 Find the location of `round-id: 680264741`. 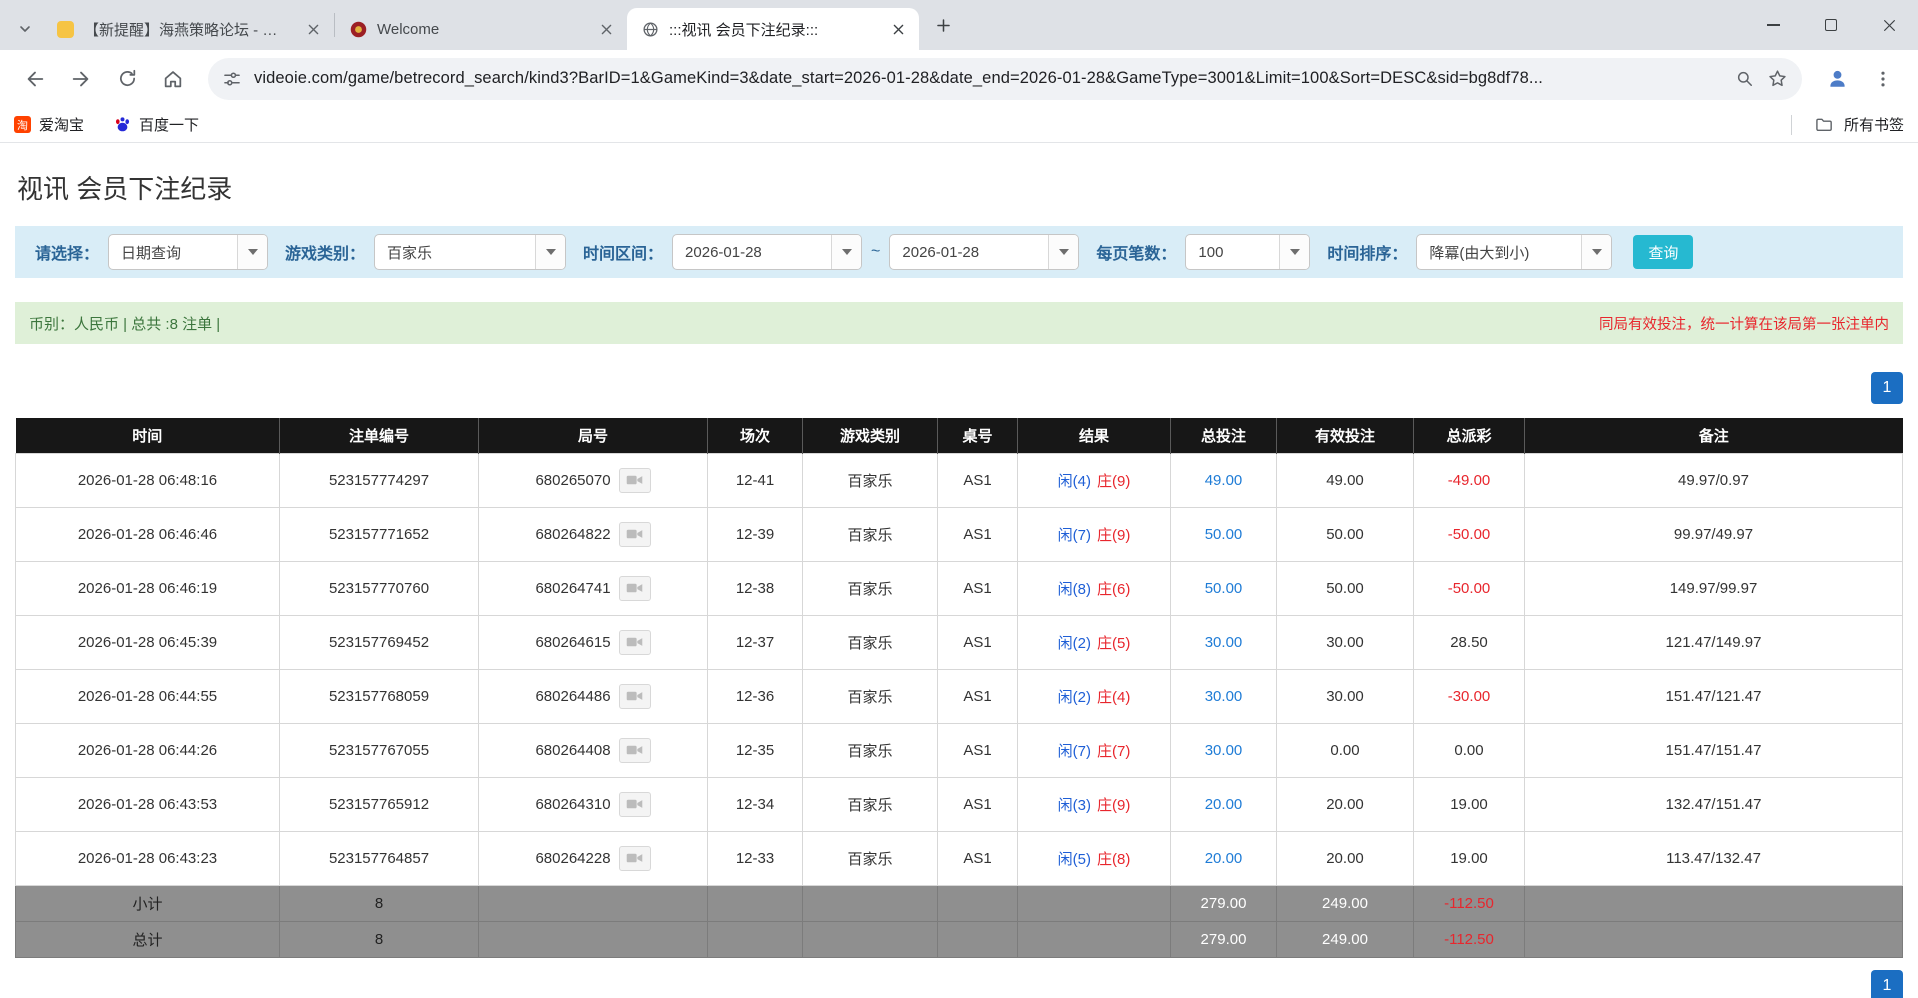

round-id: 680264741 is located at coordinates (573, 588).